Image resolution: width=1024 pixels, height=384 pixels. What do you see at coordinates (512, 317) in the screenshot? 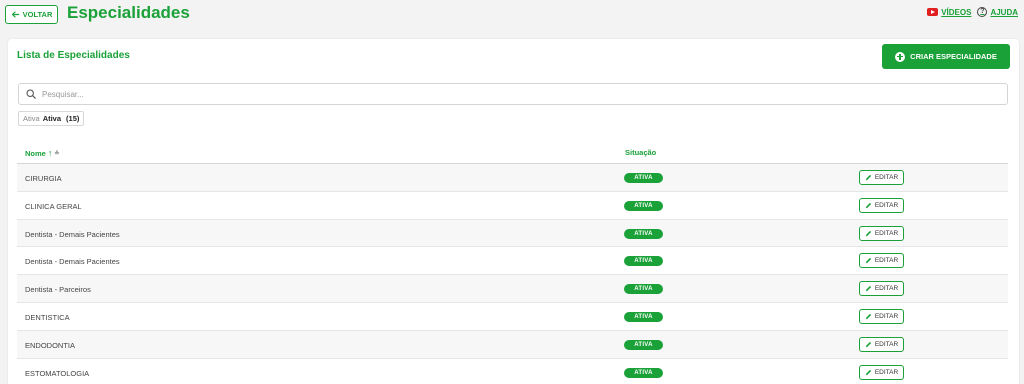
I see `table-row: DENTISTICA ATIVA EDITAR` at bounding box center [512, 317].